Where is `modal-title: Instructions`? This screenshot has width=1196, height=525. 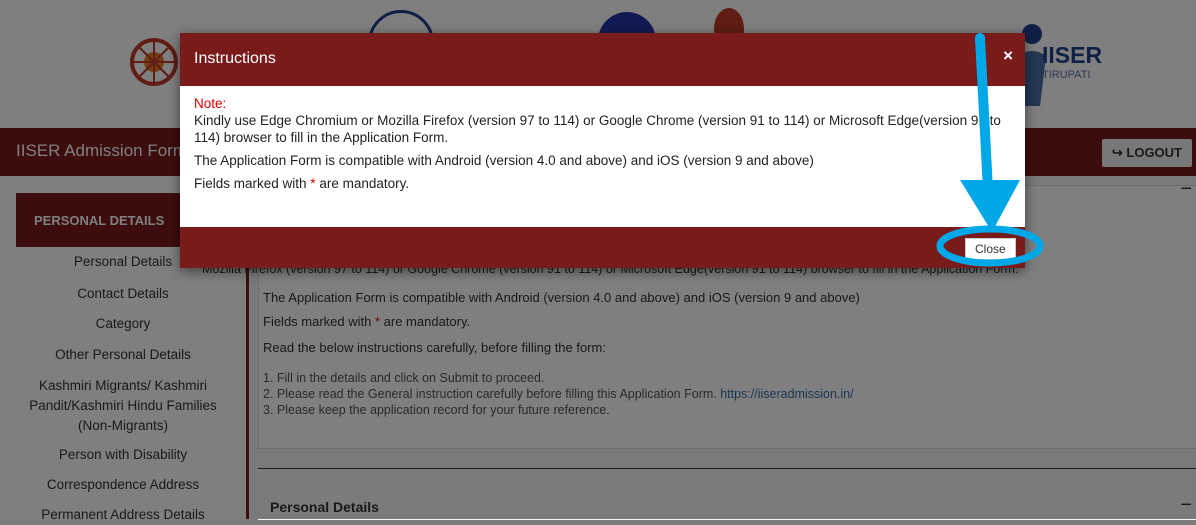
modal-title: Instructions is located at coordinates (235, 58).